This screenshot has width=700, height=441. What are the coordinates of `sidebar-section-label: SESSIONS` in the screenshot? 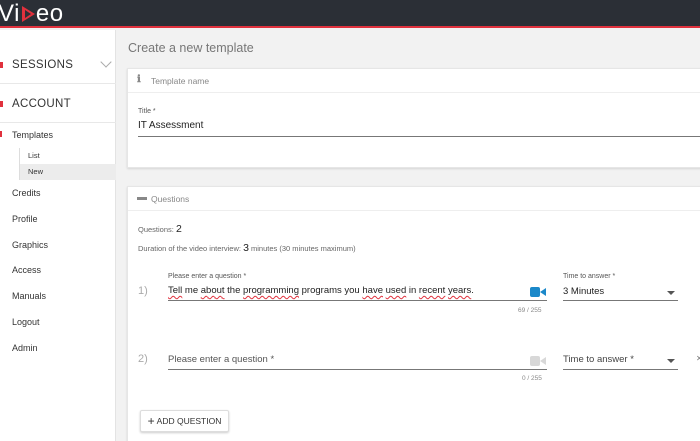 It's located at (43, 64).